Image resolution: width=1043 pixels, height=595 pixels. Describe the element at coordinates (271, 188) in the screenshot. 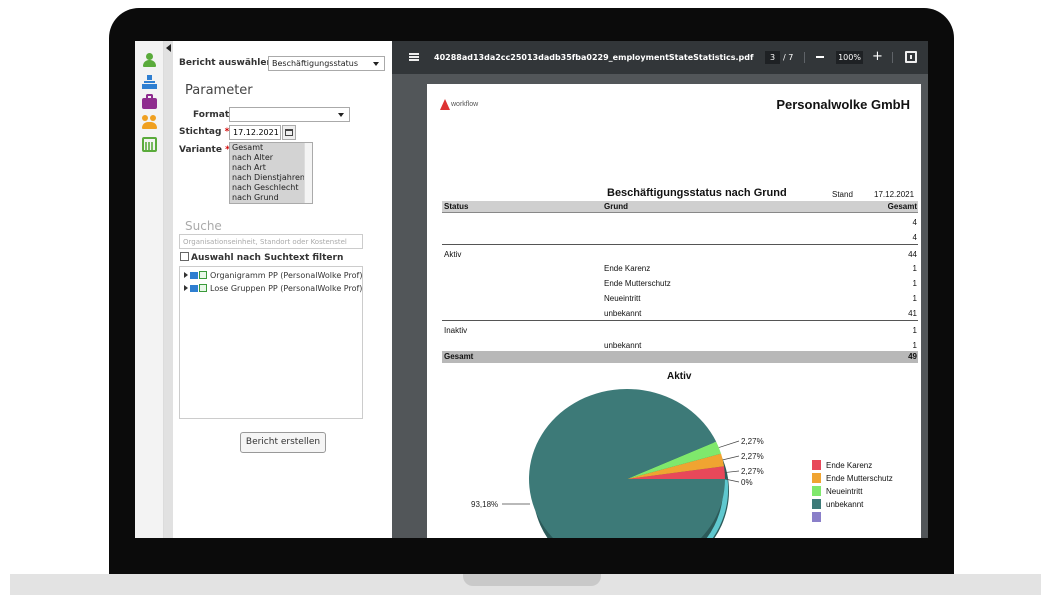

I see `variant-option: nach Geschlecht` at that location.